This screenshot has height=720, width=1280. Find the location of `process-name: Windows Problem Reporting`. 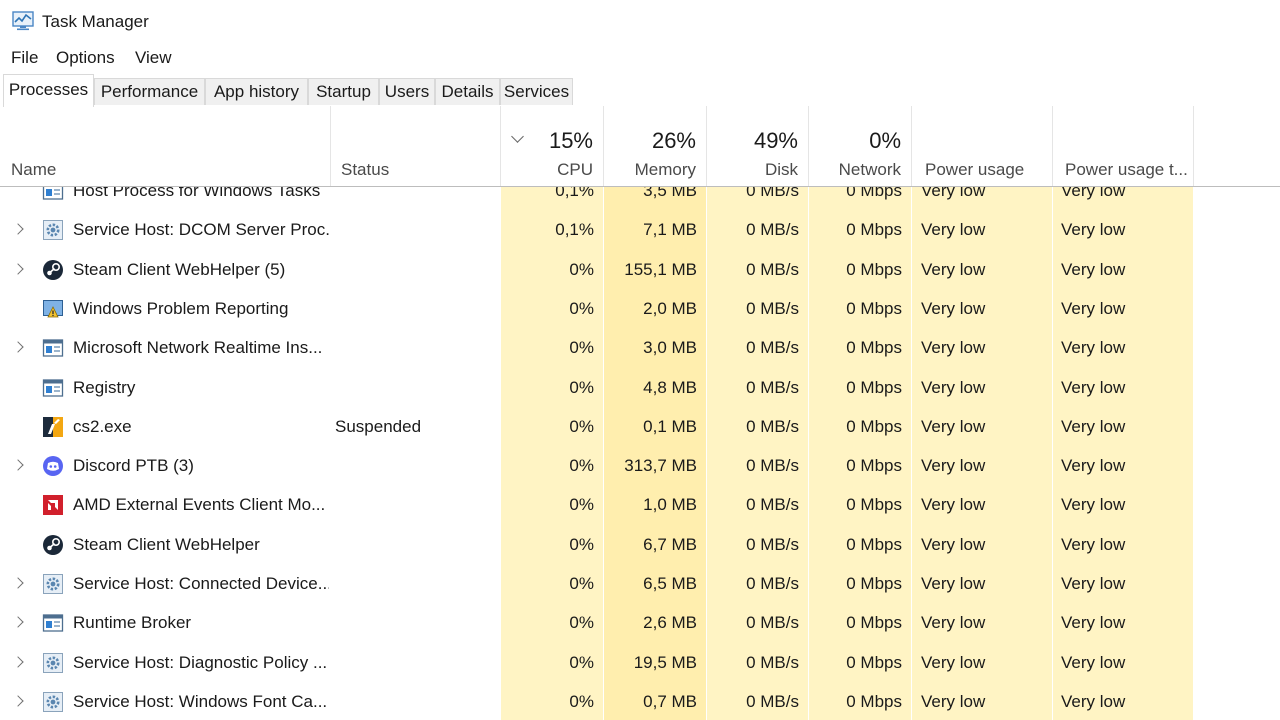

process-name: Windows Problem Reporting is located at coordinates (181, 308).